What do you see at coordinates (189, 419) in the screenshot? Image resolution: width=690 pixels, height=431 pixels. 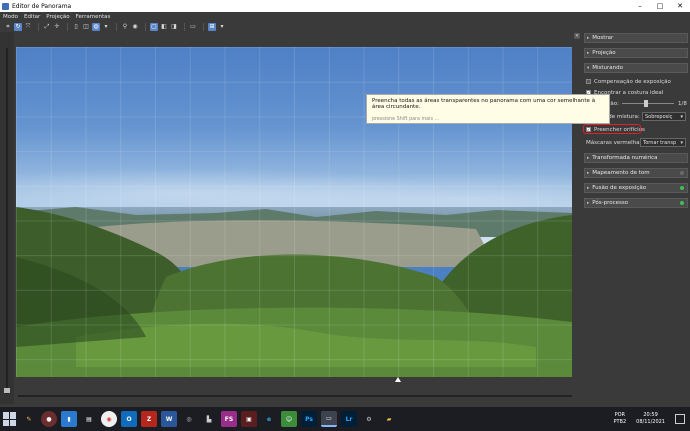 I see `app2-icon: ◎` at bounding box center [189, 419].